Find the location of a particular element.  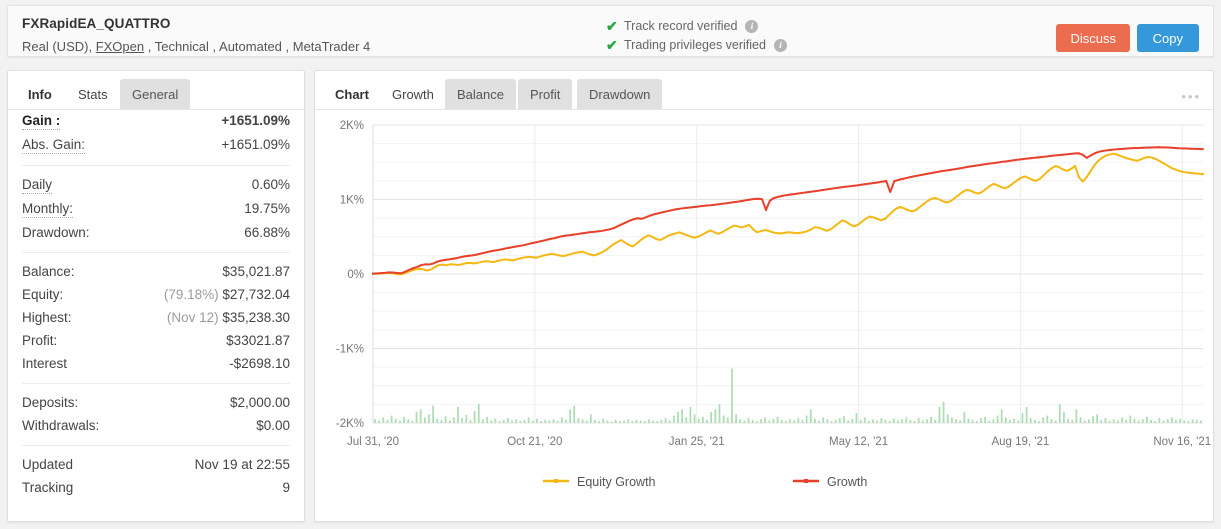

stat-row-interest: Interest -$2698.10 is located at coordinates (156, 363).